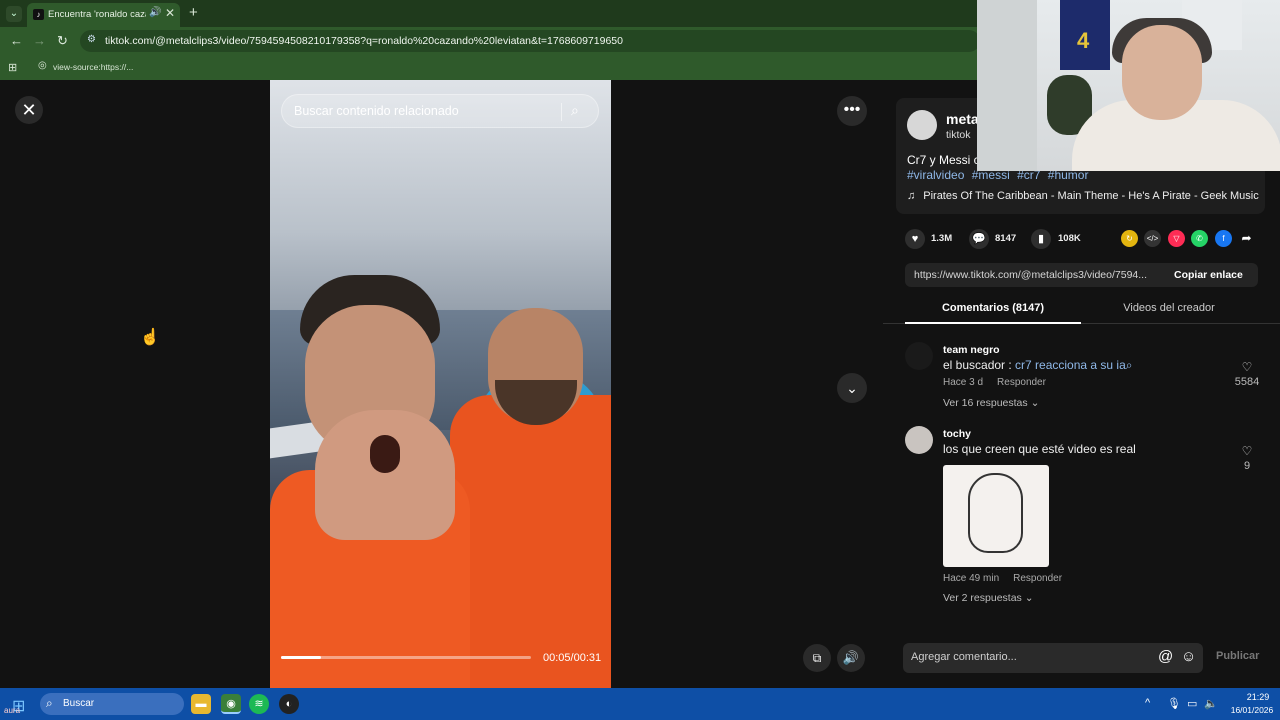 The width and height of the screenshot is (1280, 720). Describe the element at coordinates (112, 704) in the screenshot. I see `taskbar-search-input: ⌕ Buscar` at that location.